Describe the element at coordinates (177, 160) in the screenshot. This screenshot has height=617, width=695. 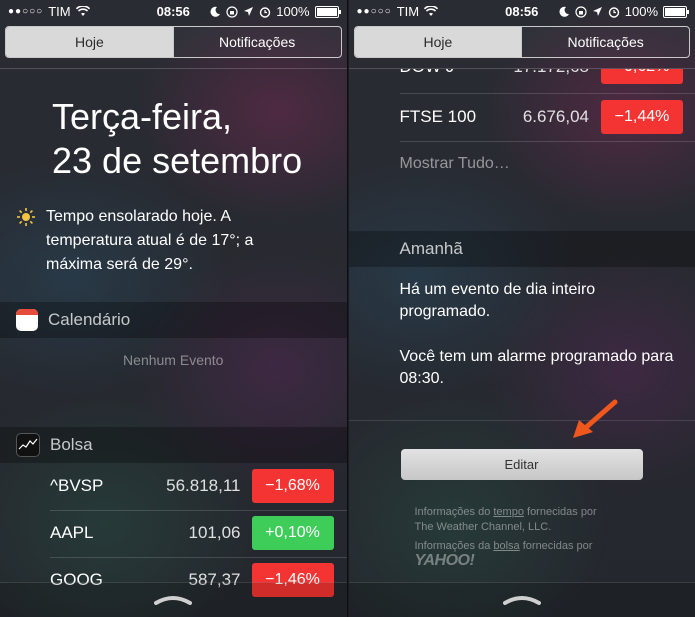
I see `date-day-month: 23 de setembro` at that location.